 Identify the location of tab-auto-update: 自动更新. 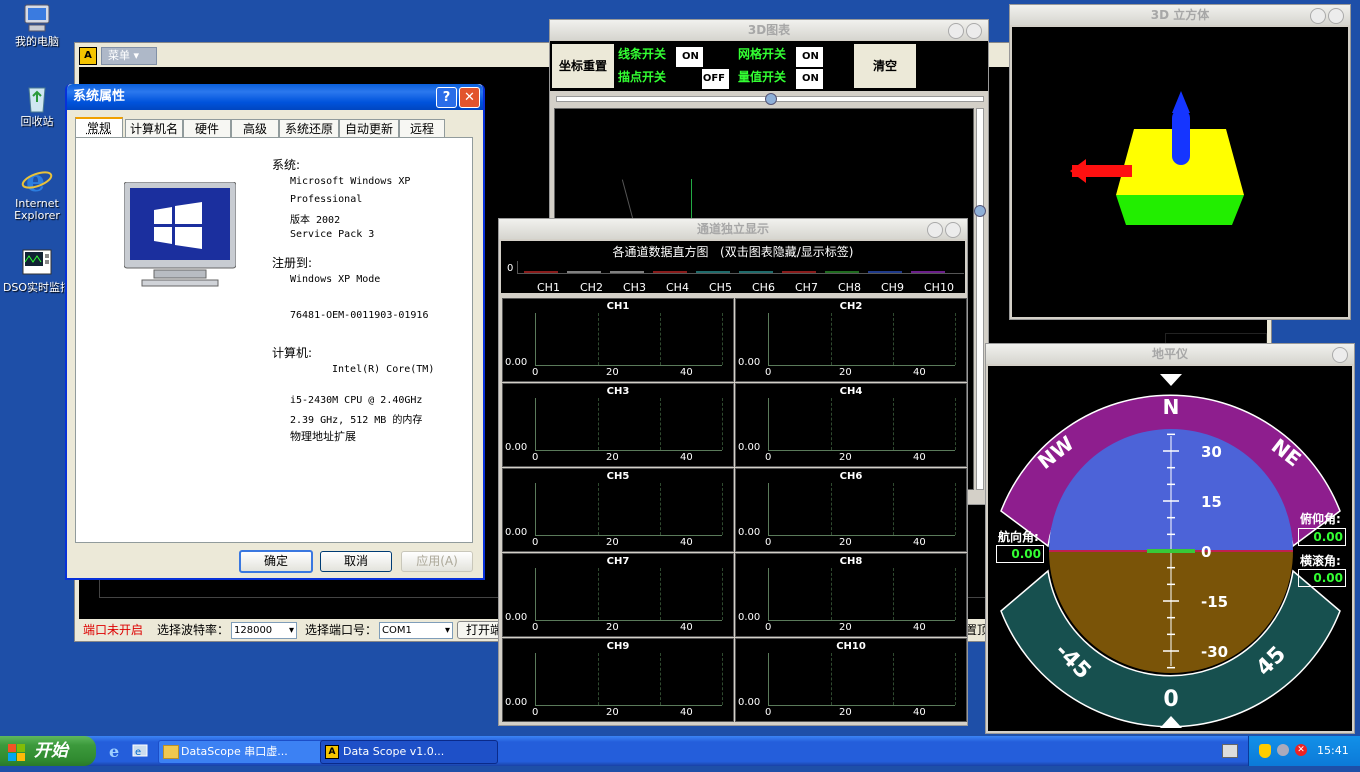
(369, 128).